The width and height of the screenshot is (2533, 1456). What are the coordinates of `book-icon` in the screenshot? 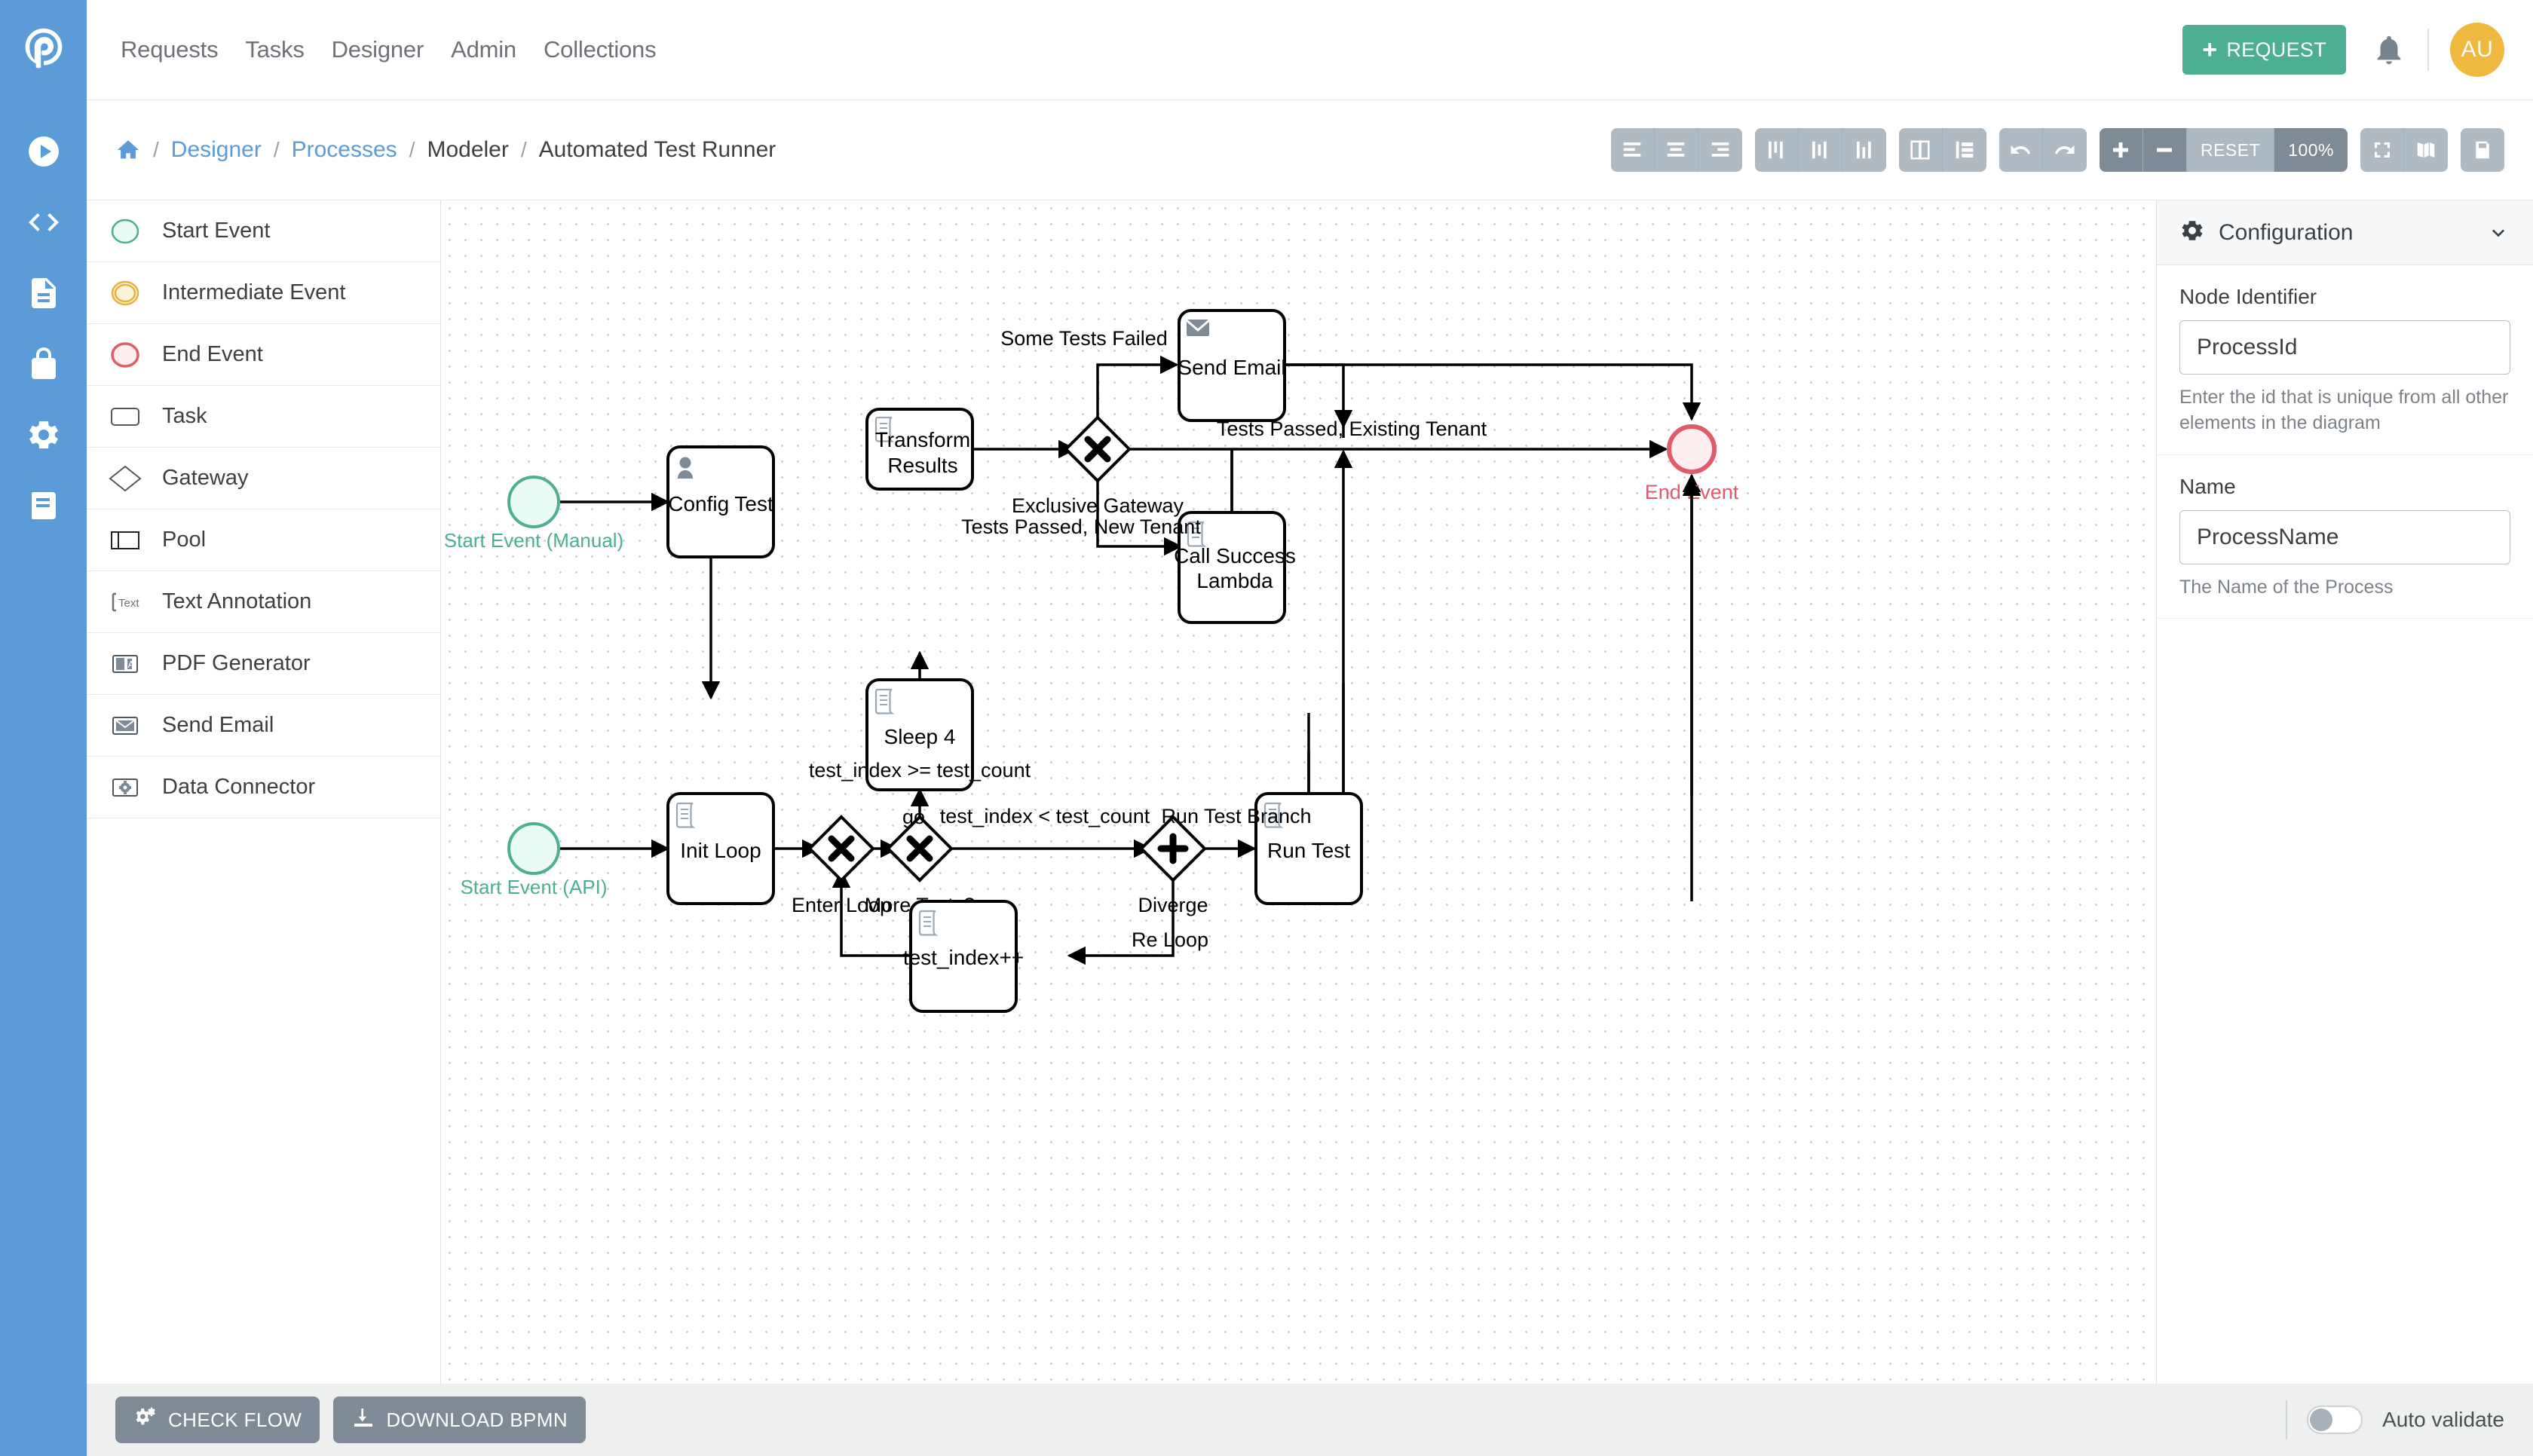 It's located at (43, 505).